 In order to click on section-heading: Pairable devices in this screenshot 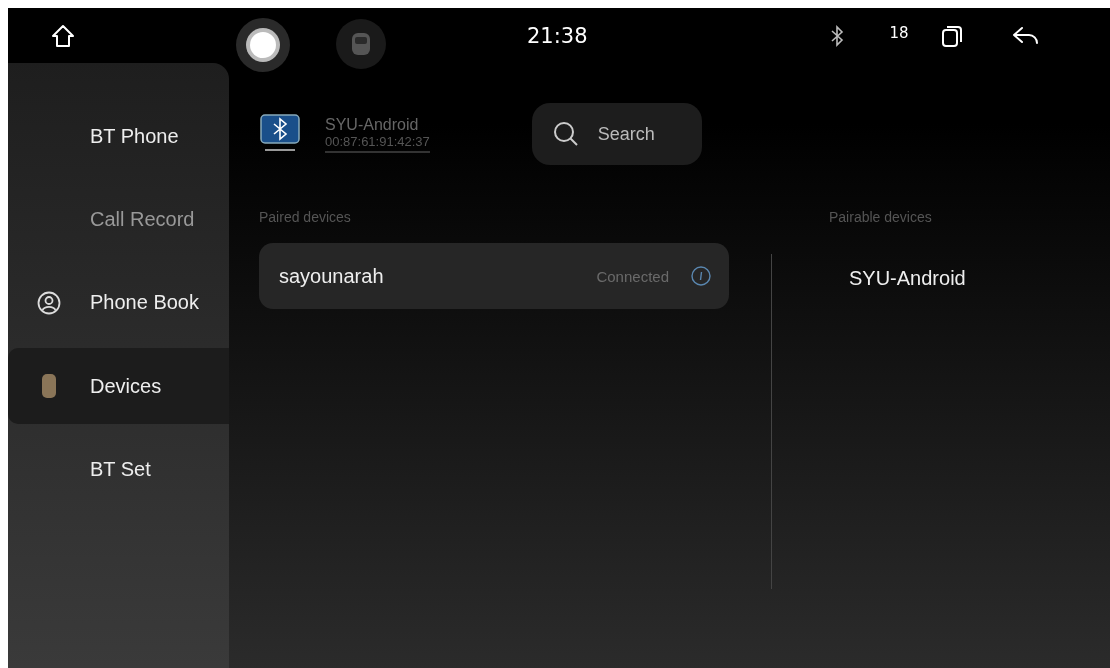, I will do `click(881, 217)`.